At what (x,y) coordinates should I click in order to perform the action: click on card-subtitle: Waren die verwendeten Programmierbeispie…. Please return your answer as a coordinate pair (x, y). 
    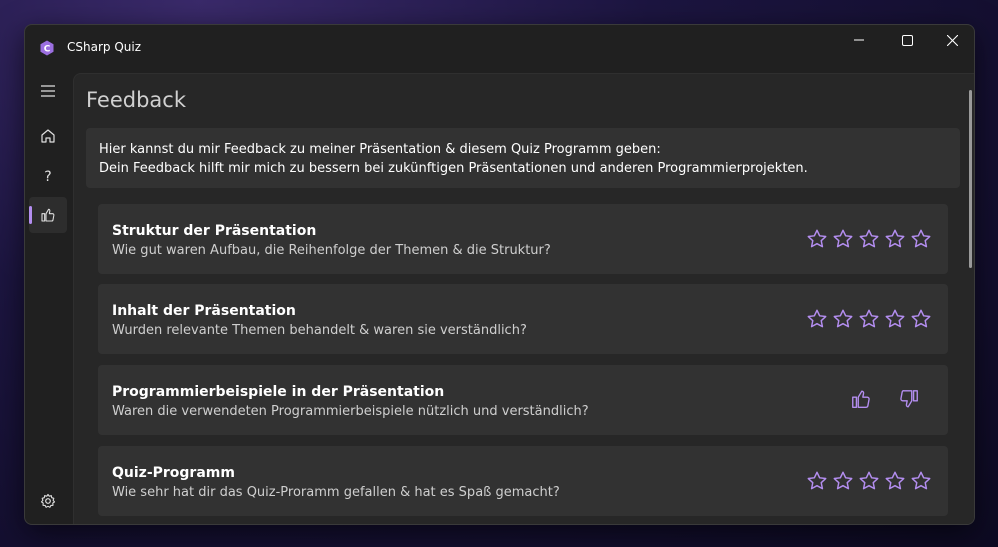
    Looking at the image, I should click on (350, 411).